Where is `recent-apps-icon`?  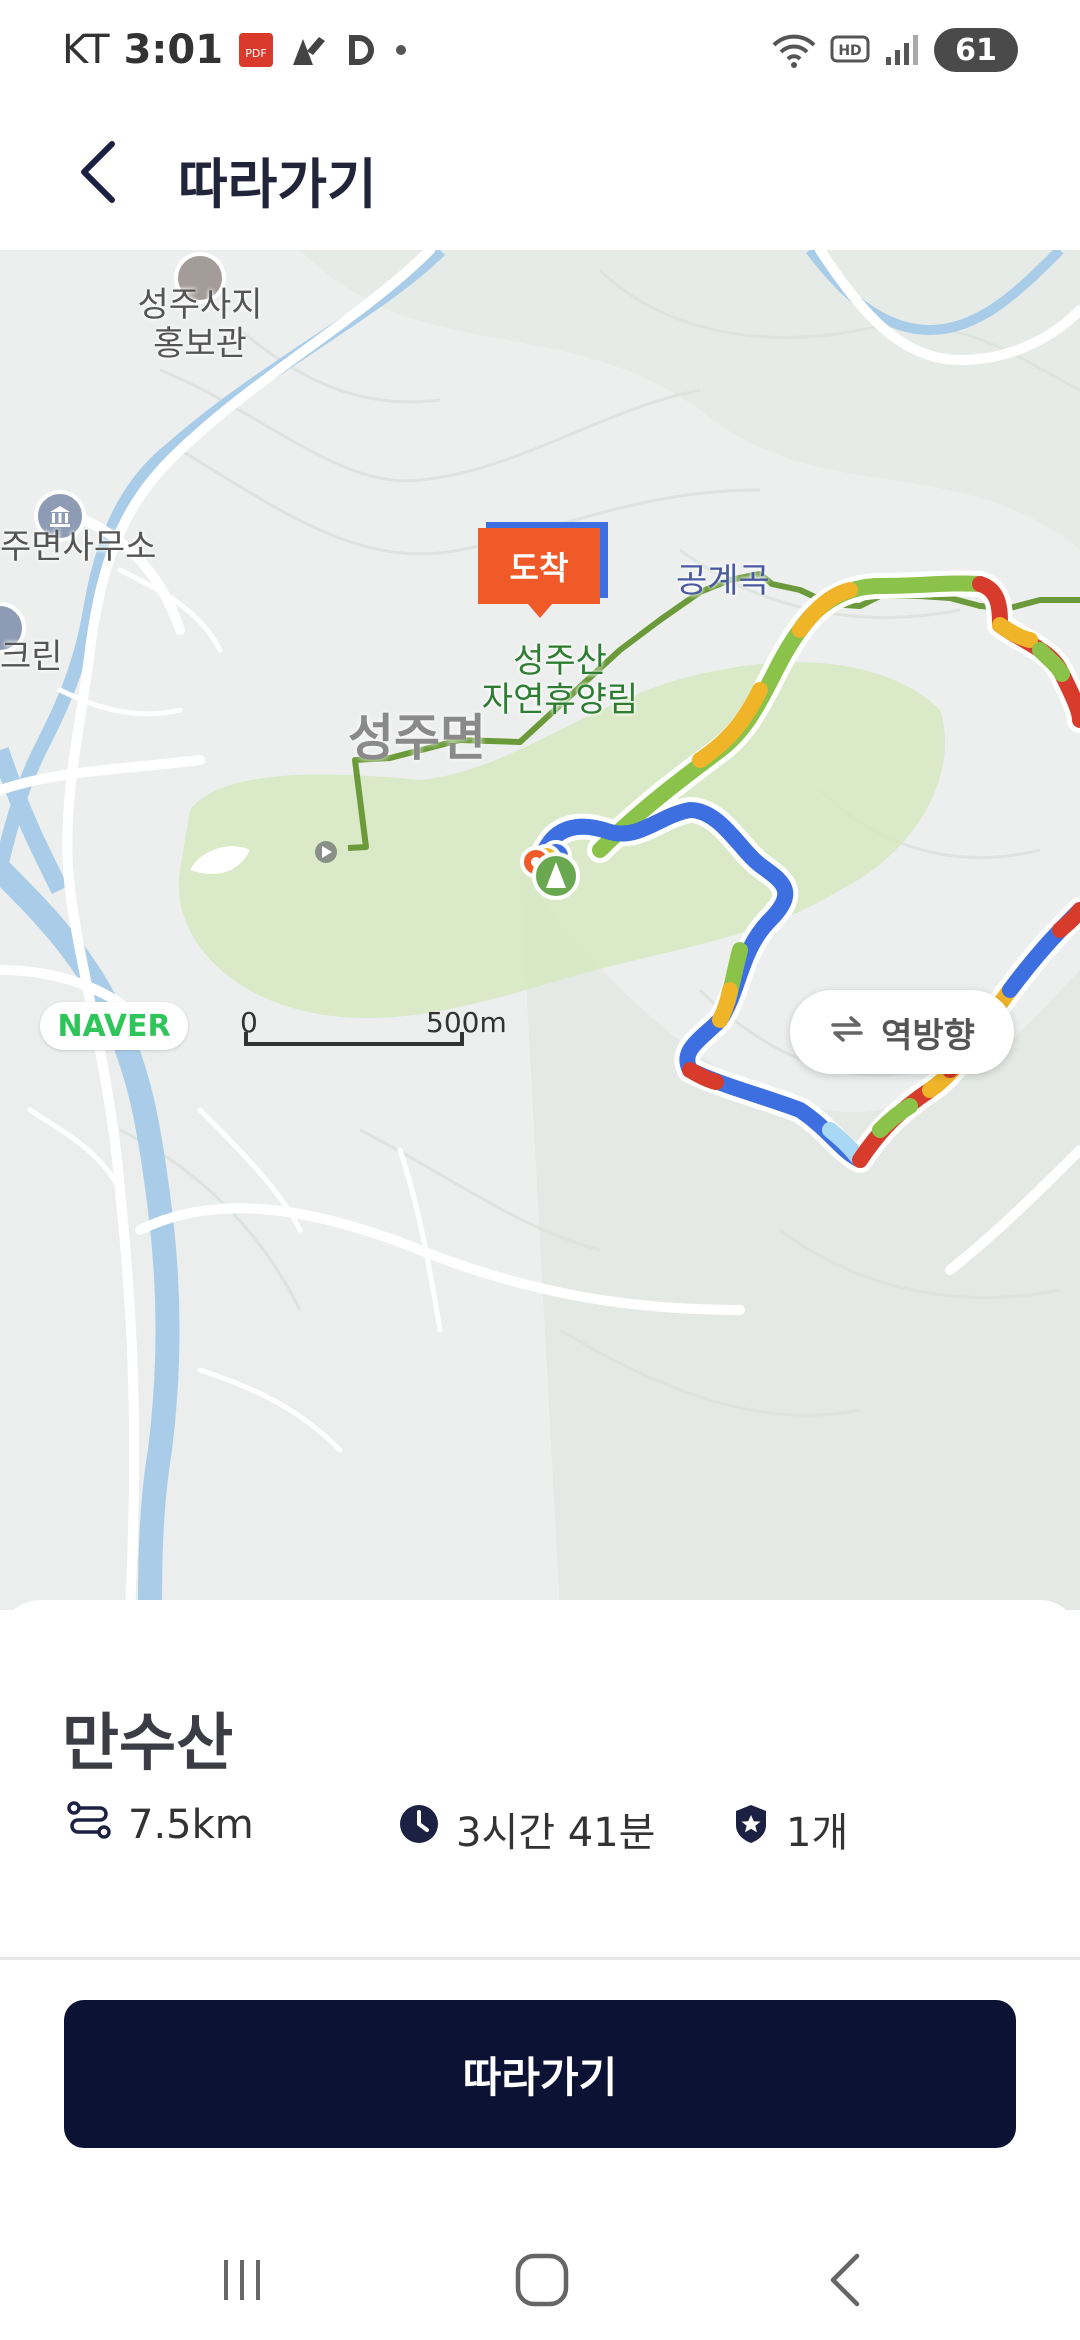 recent-apps-icon is located at coordinates (242, 2282).